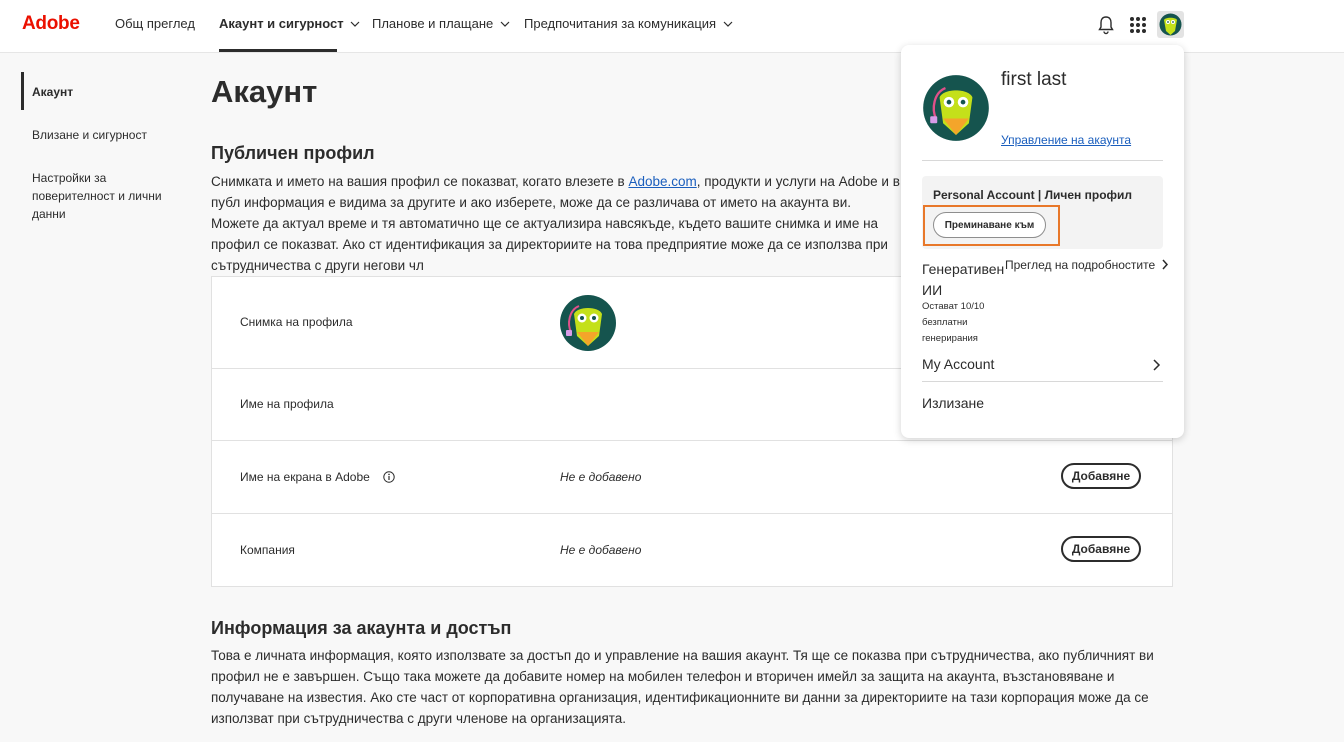 This screenshot has width=1344, height=742. What do you see at coordinates (22, 91) in the screenshot?
I see `sidebar-active-indicator` at bounding box center [22, 91].